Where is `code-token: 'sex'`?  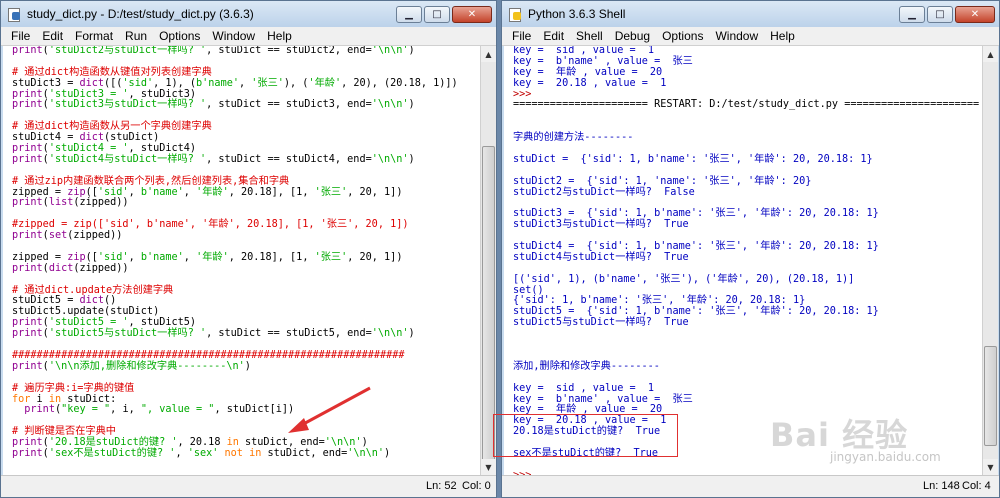
code-token: 'sex' is located at coordinates (203, 453).